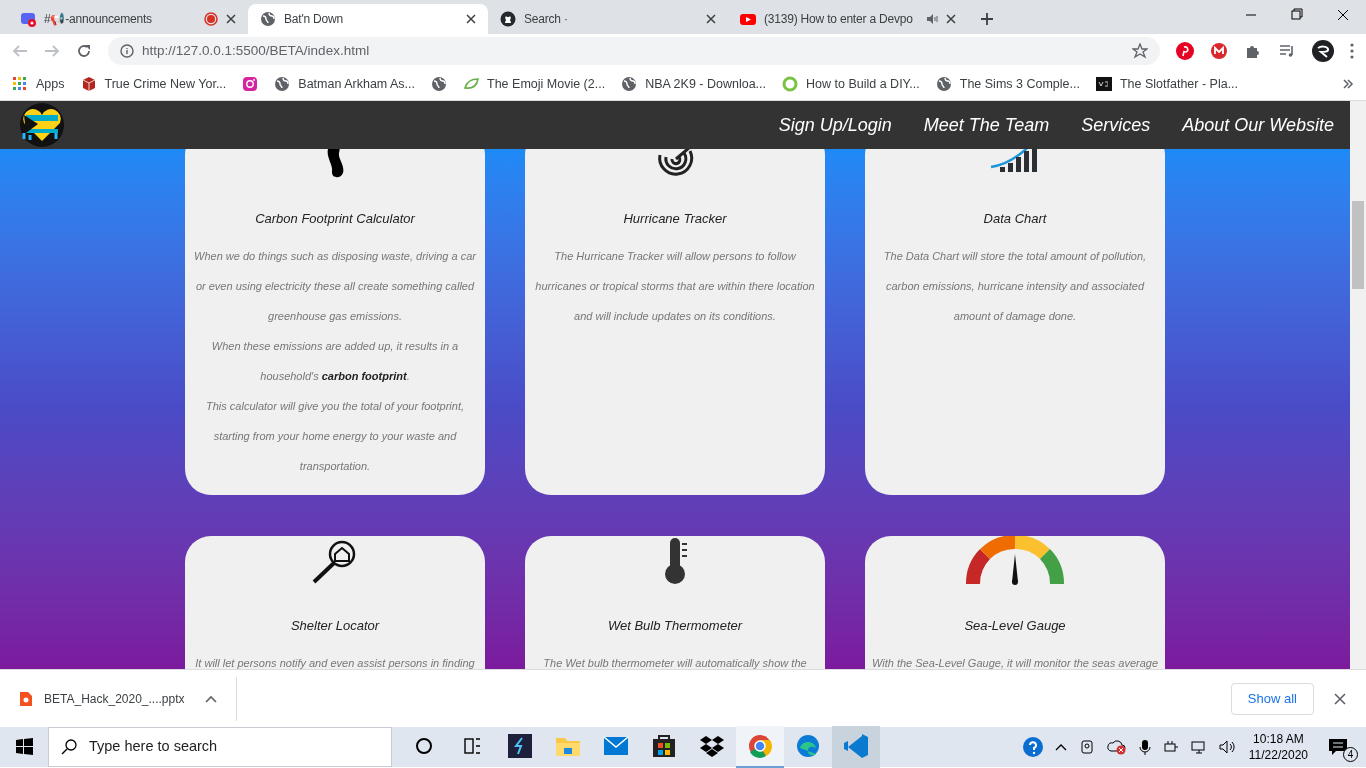  Describe the element at coordinates (26, 698) in the screenshot. I see `slides-file-icon` at that location.